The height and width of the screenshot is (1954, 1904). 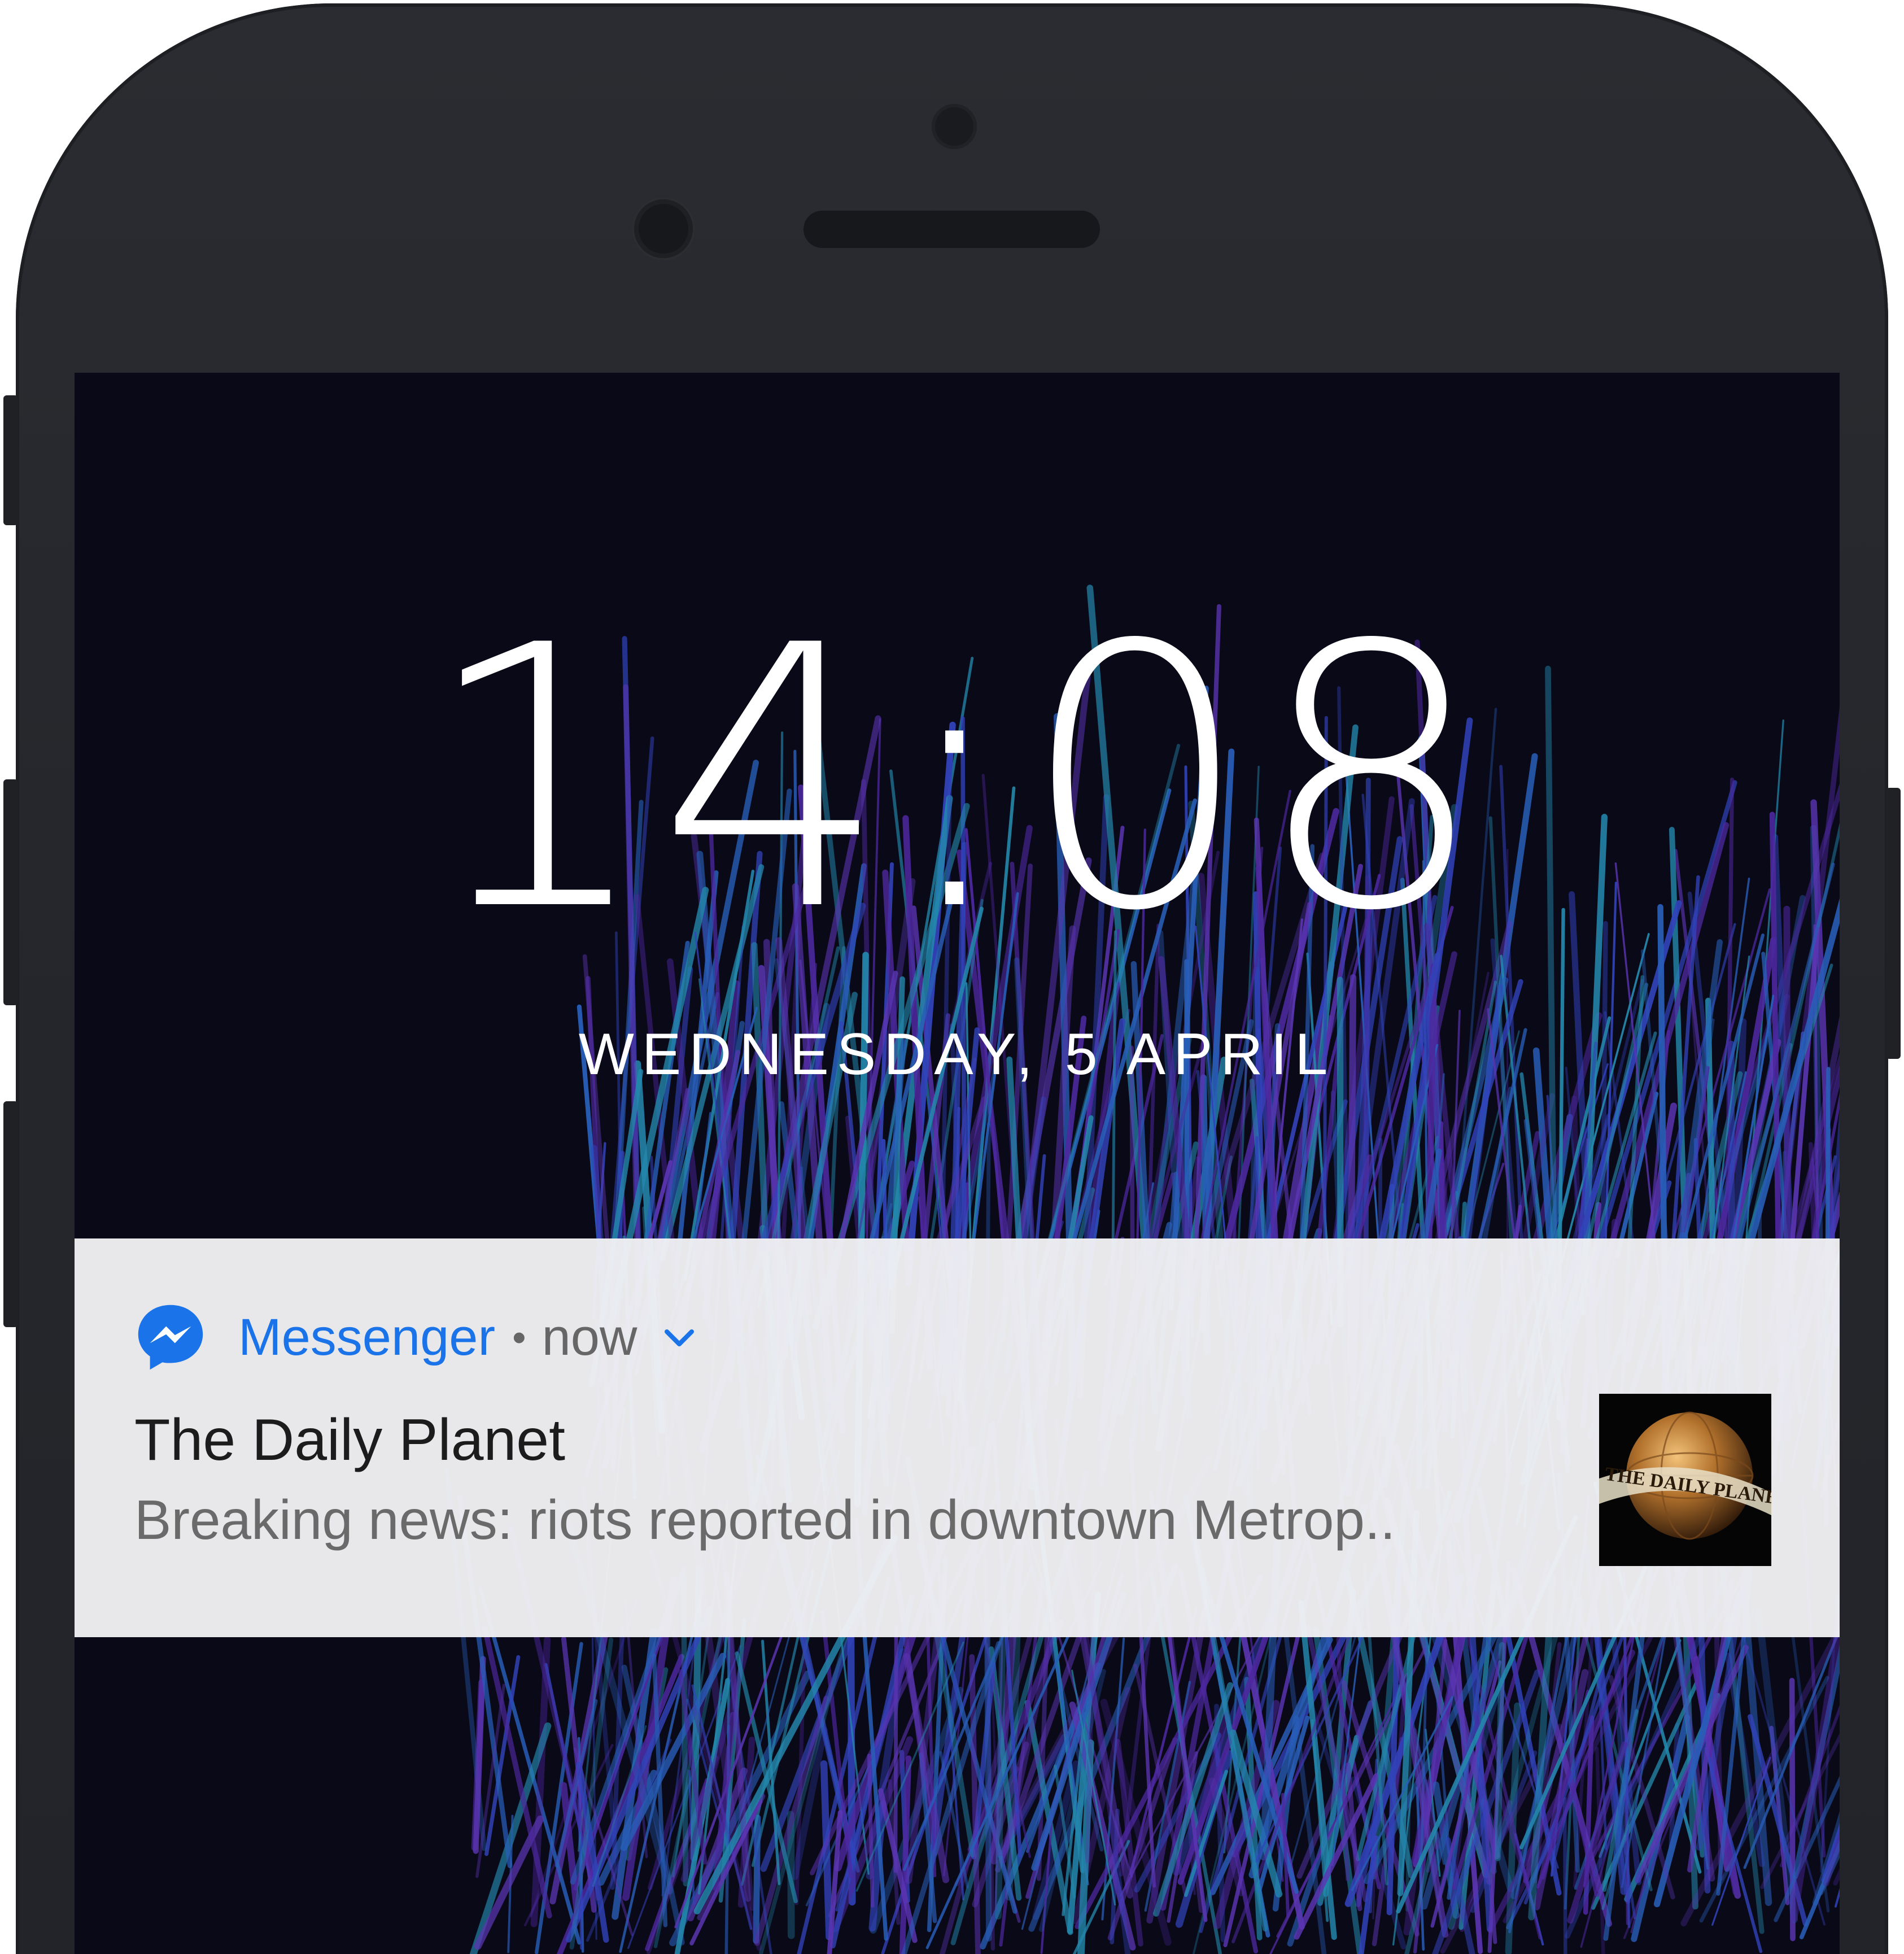 I want to click on messenger-icon, so click(x=170, y=1337).